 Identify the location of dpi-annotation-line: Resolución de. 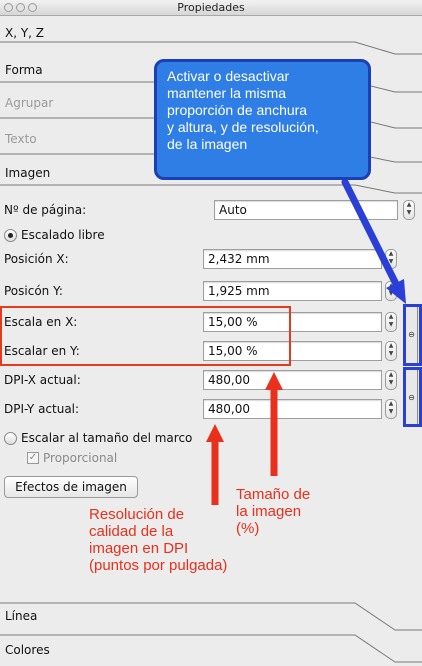
(137, 514).